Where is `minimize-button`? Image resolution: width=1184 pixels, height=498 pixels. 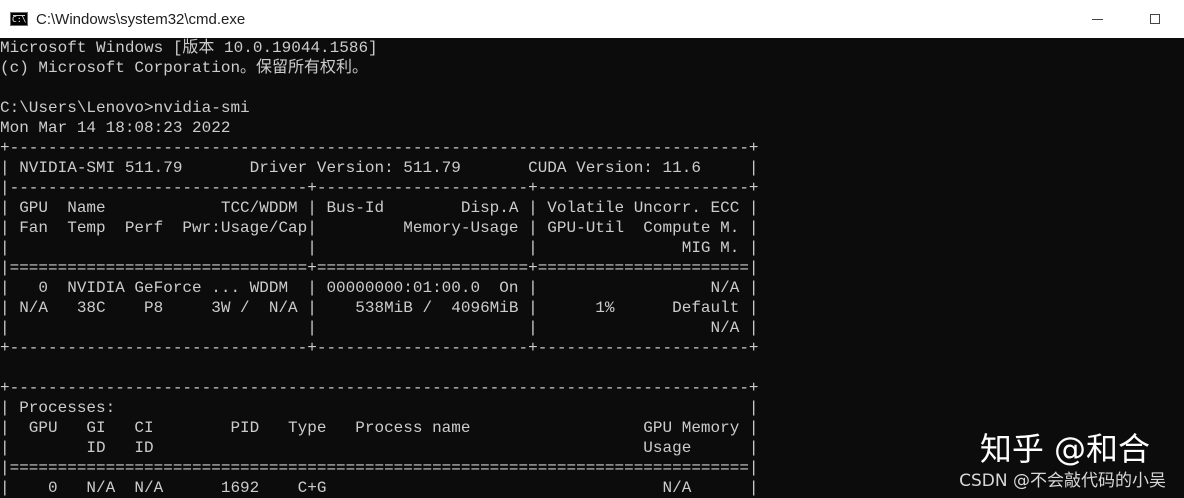 minimize-button is located at coordinates (1097, 19).